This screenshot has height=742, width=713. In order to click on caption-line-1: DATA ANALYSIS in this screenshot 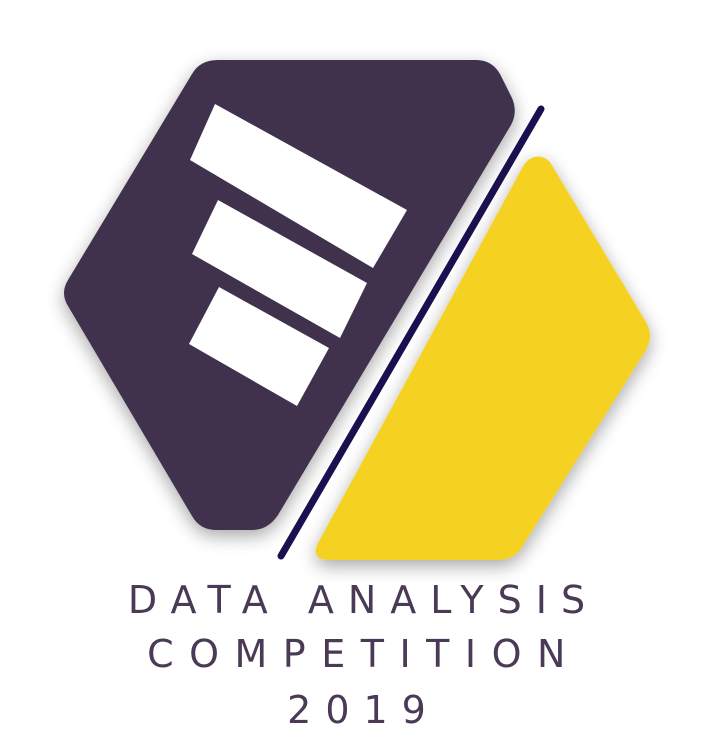, I will do `click(363, 600)`.